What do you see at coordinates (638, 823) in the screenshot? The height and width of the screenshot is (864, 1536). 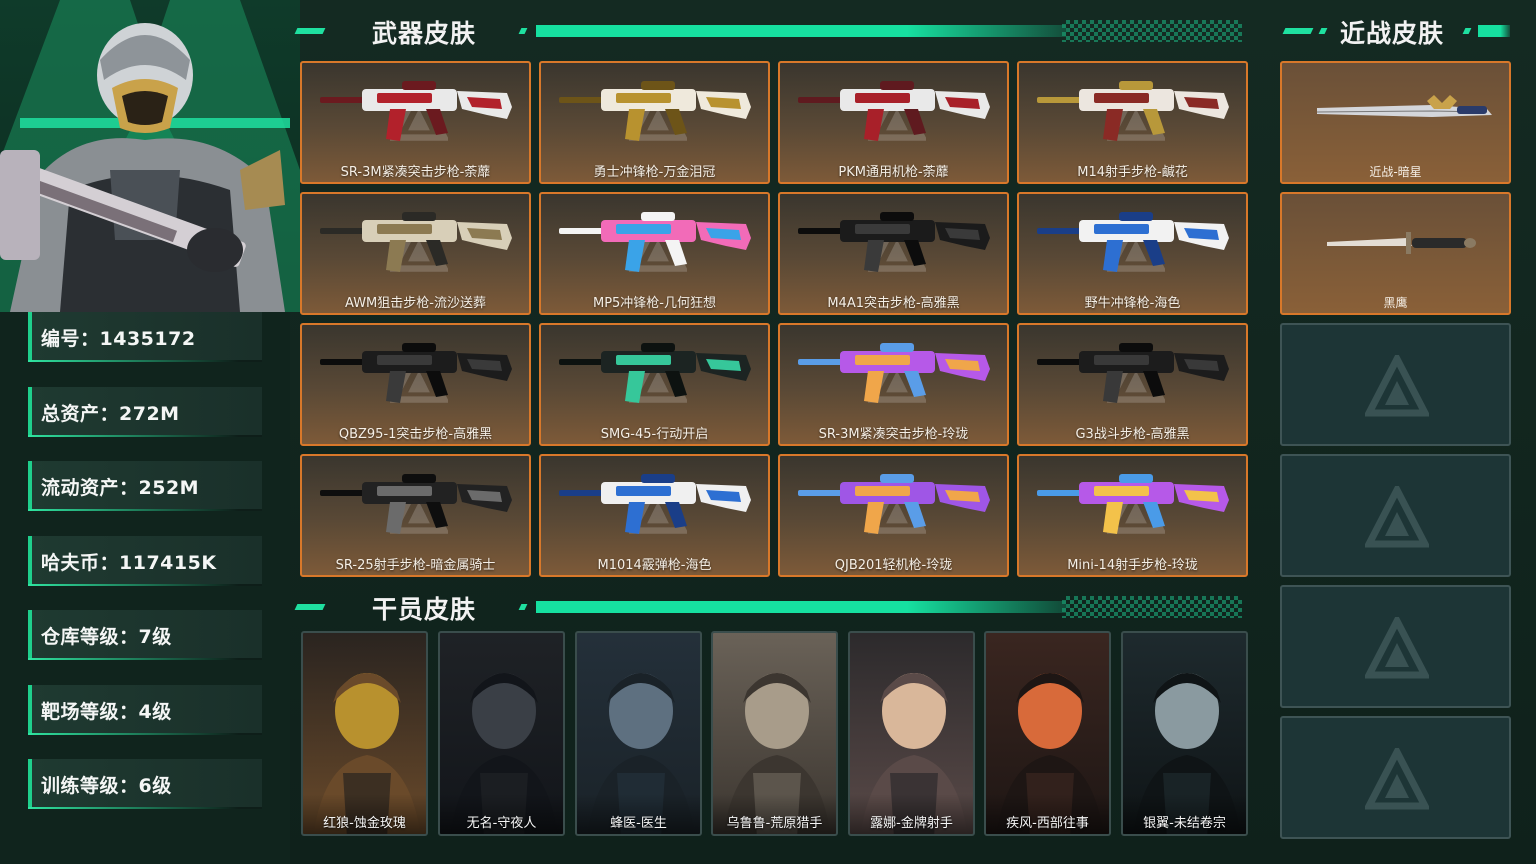 I see `operator-name: 蜂医-医生` at bounding box center [638, 823].